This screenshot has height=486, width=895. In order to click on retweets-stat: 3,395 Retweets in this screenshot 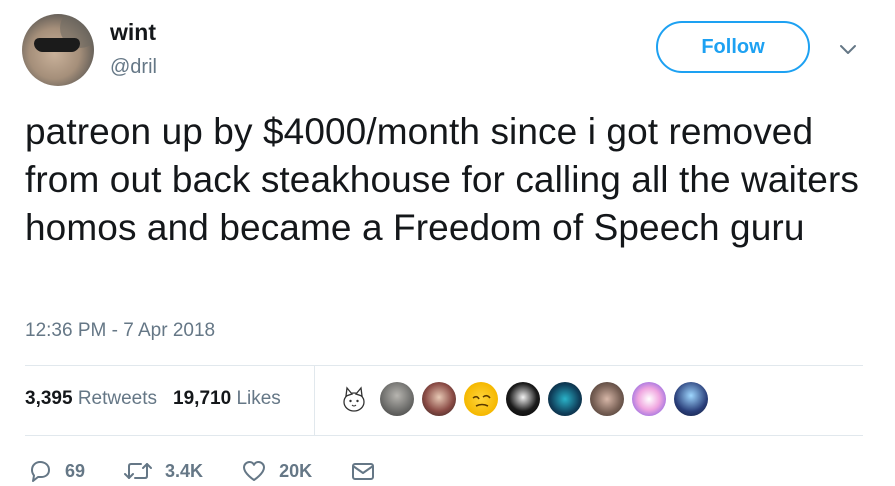, I will do `click(91, 399)`.